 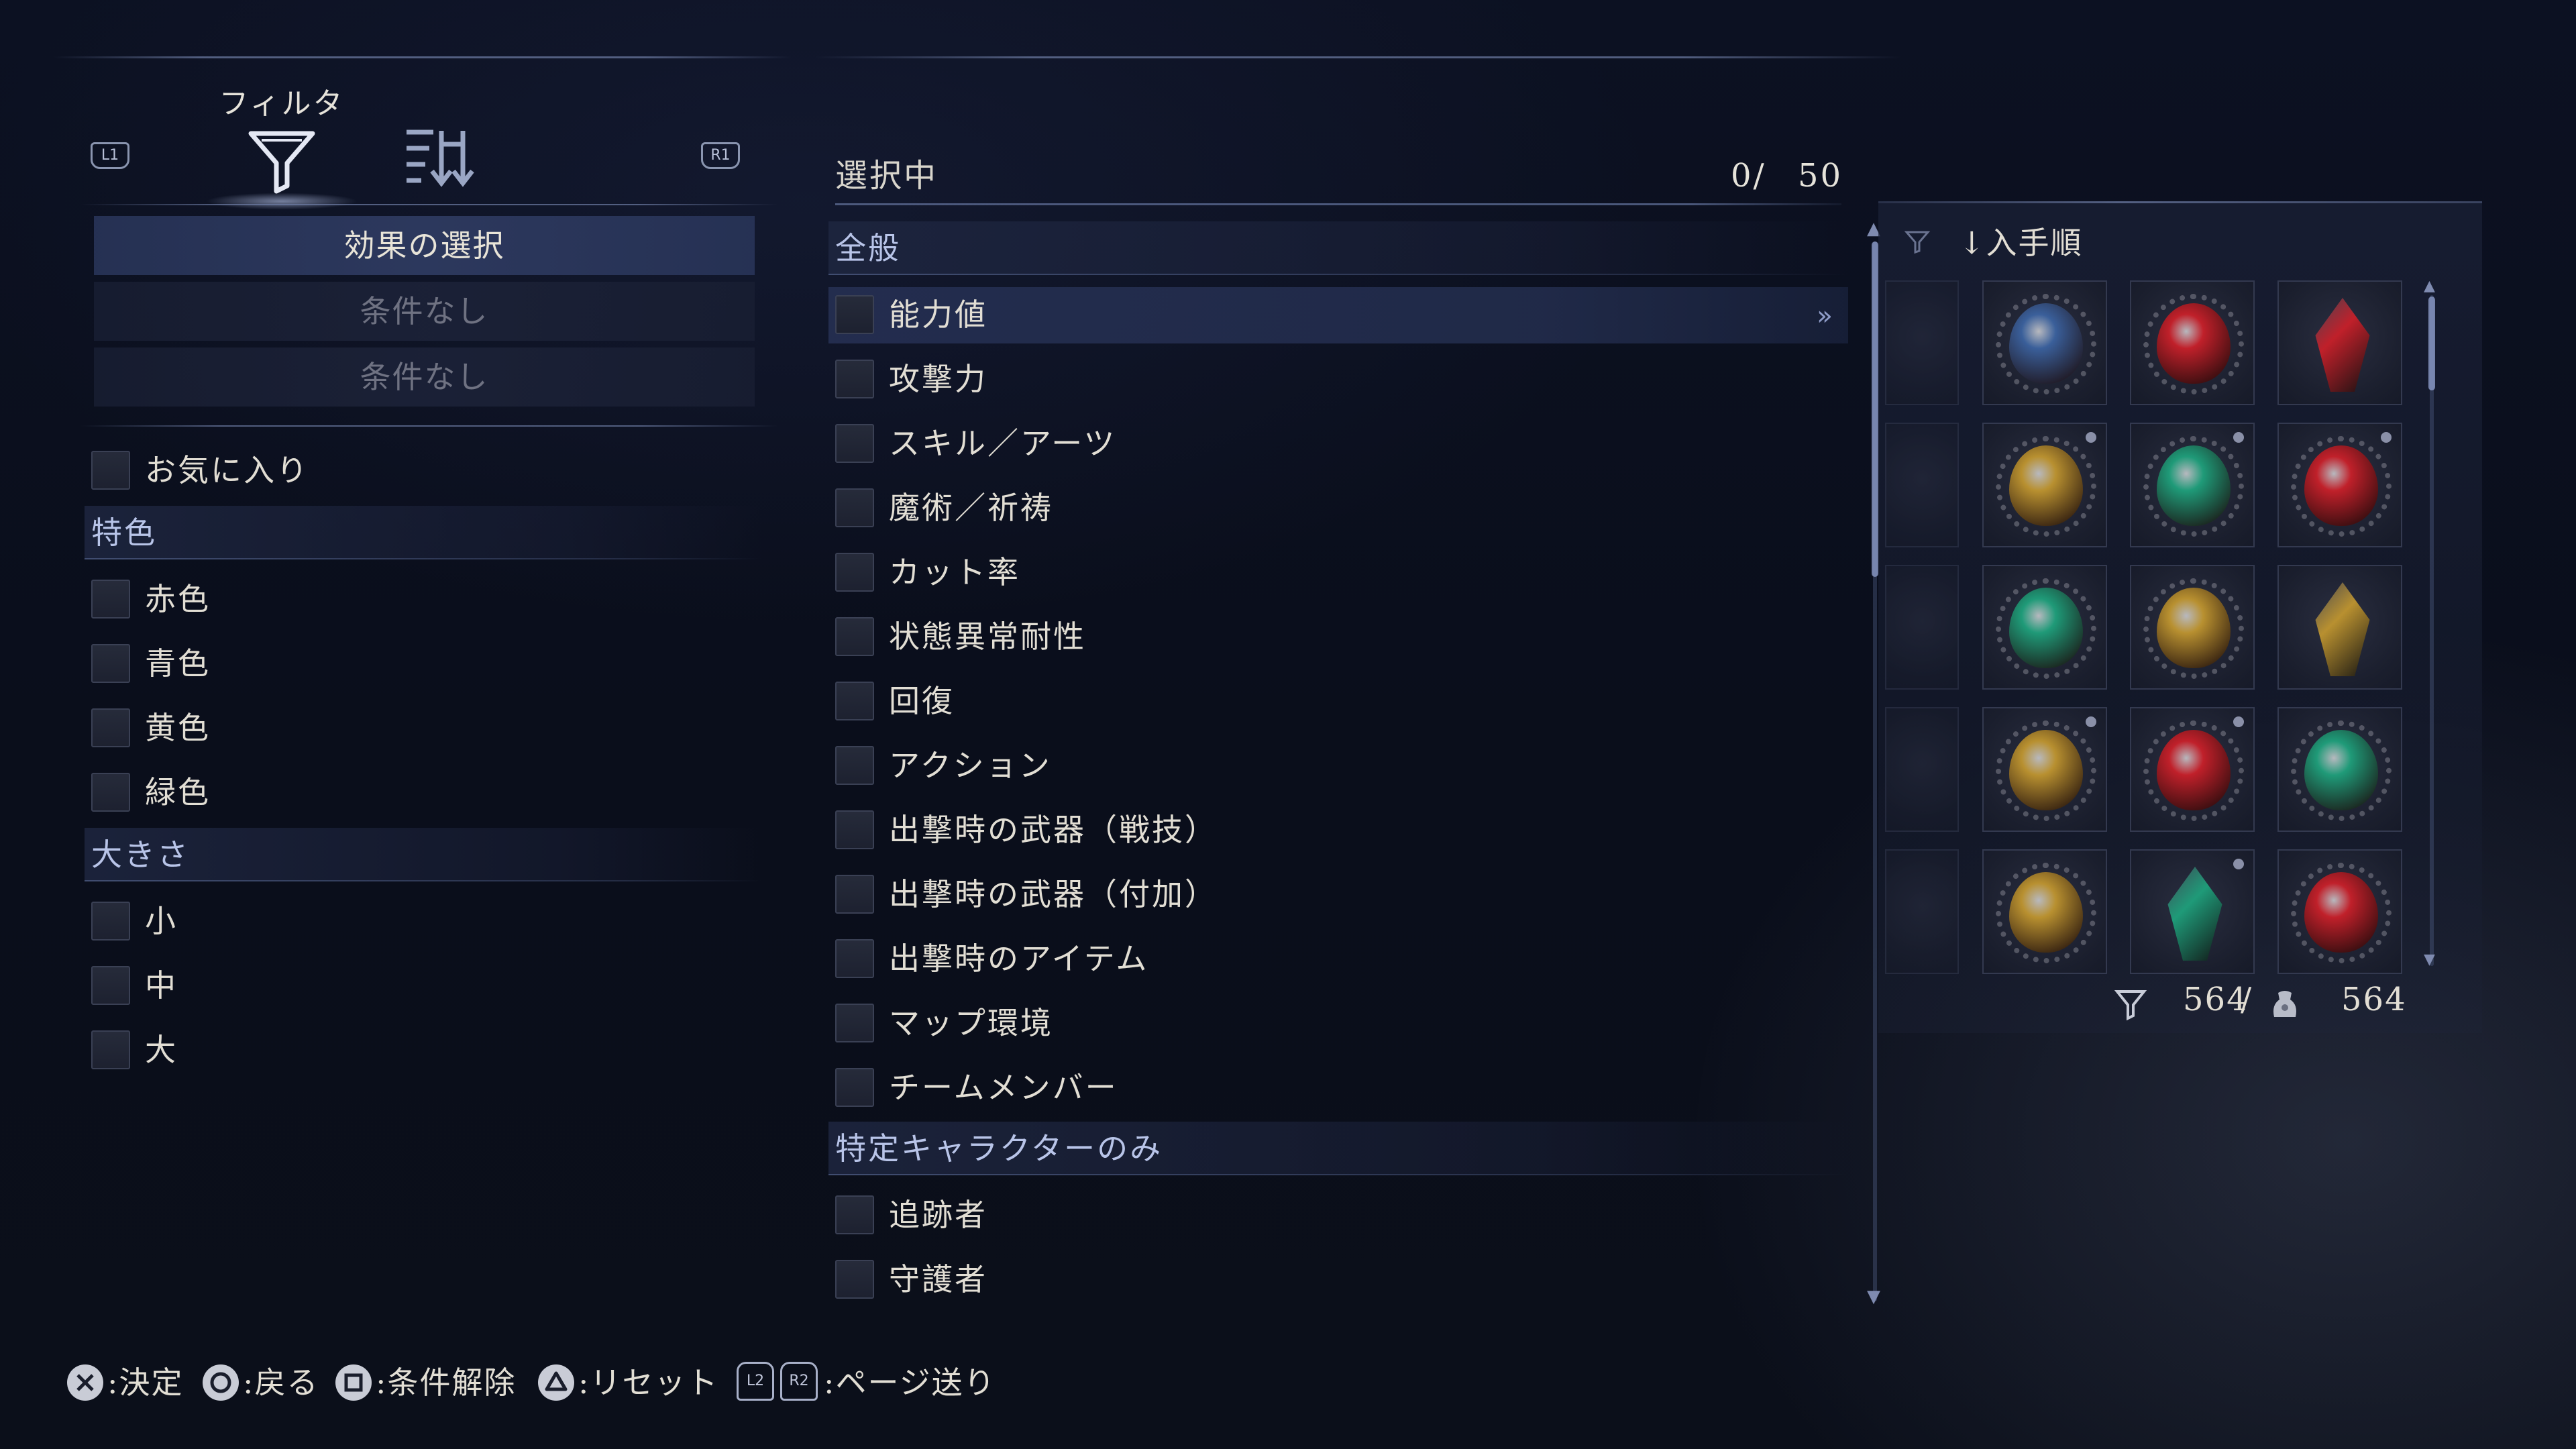 I want to click on checkbox-row-effect-option: 攻撃力, so click(x=1304, y=379).